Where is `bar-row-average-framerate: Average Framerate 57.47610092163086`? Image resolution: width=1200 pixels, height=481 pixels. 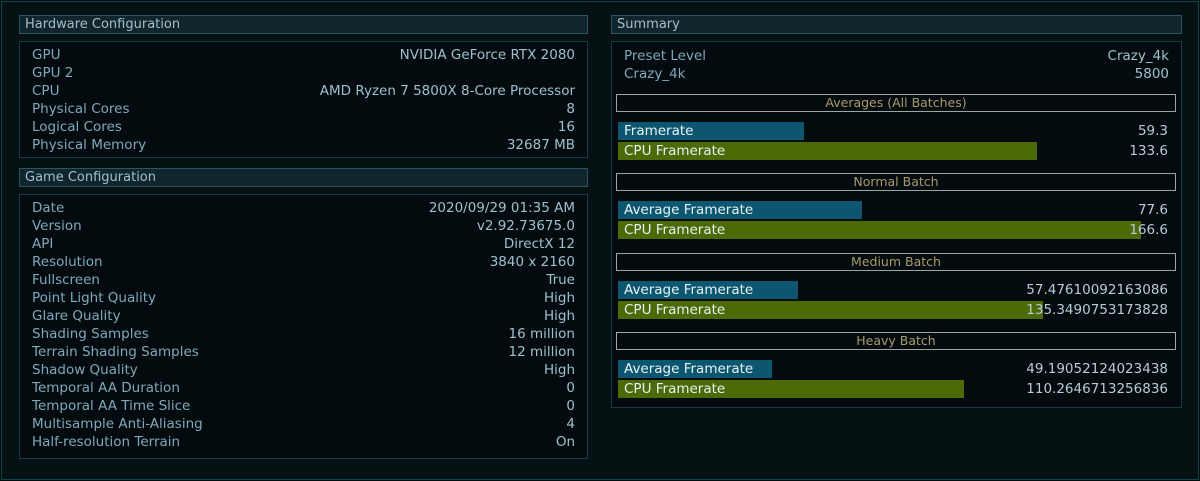 bar-row-average-framerate: Average Framerate 57.47610092163086 is located at coordinates (893, 290).